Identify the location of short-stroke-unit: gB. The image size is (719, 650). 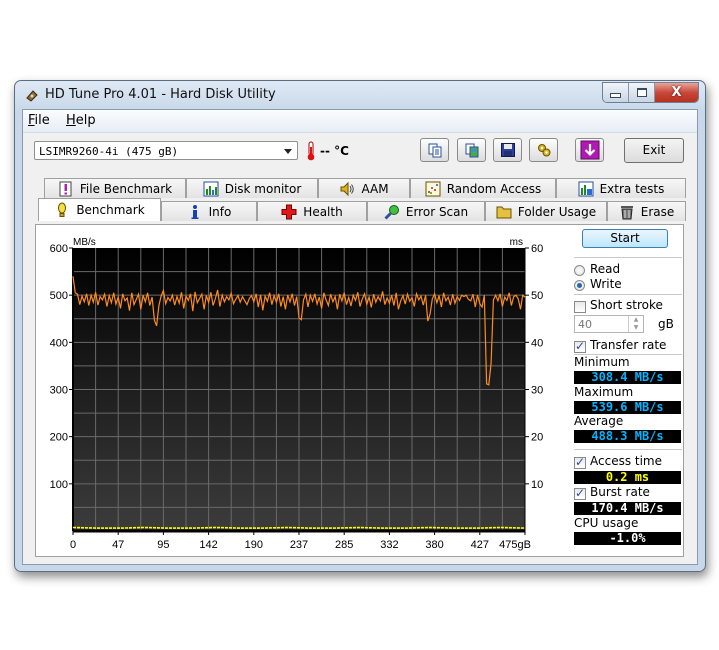
(666, 324).